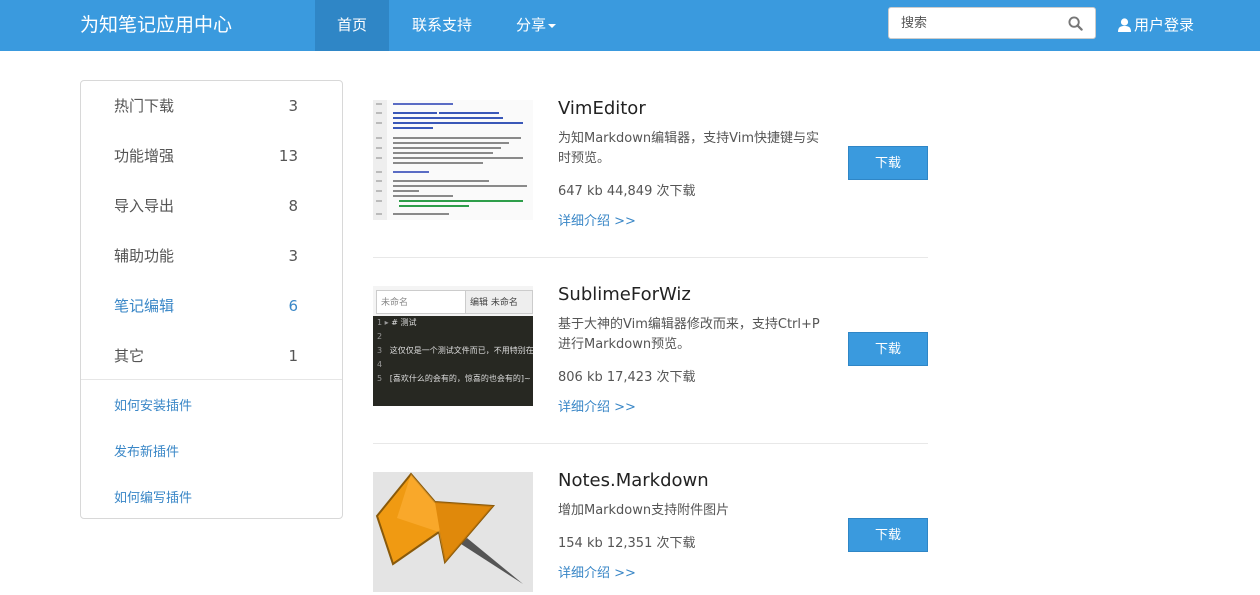 The width and height of the screenshot is (1260, 595). Describe the element at coordinates (144, 106) in the screenshot. I see `category-label: 热门下载` at that location.